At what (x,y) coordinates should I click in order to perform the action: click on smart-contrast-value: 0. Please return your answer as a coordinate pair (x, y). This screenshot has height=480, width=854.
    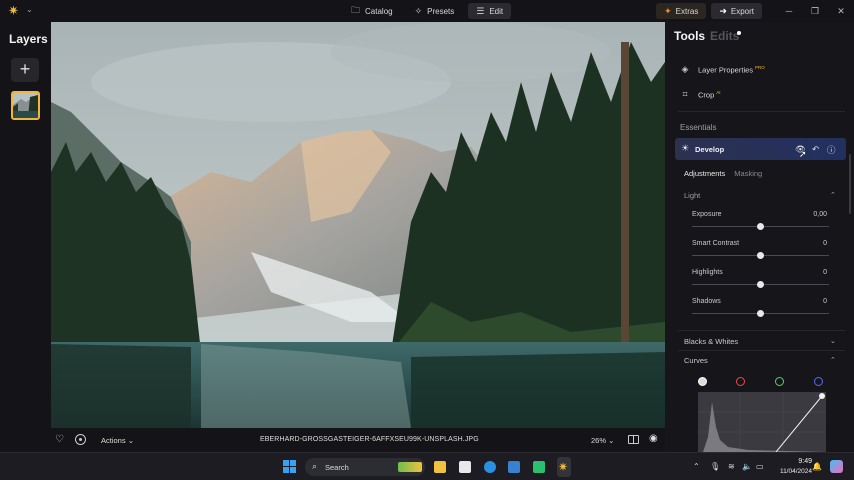
    Looking at the image, I should click on (825, 243).